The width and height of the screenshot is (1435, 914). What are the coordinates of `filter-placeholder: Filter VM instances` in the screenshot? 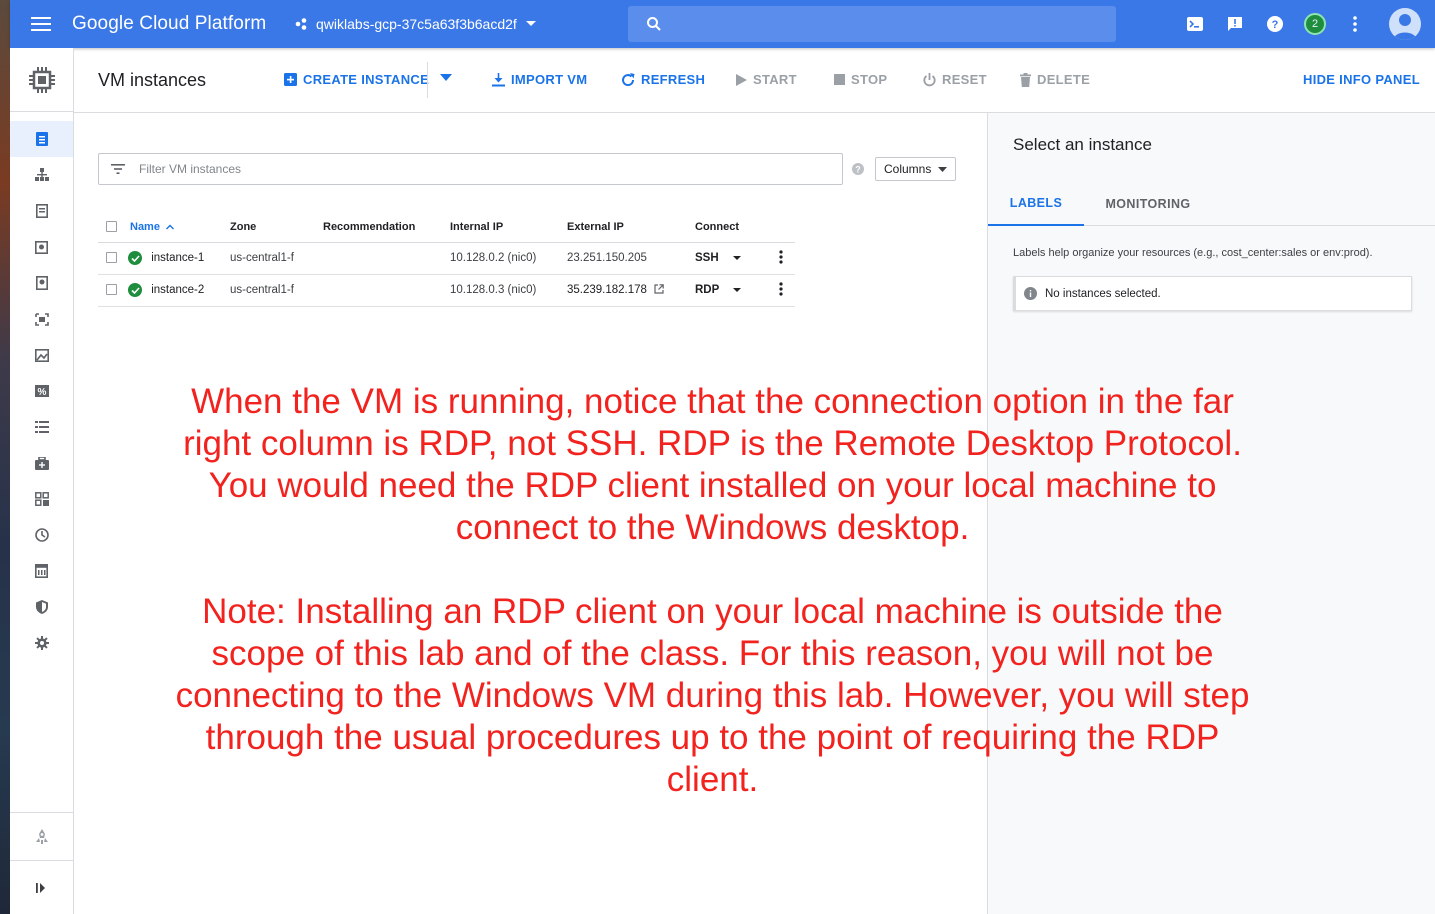 It's located at (190, 169).